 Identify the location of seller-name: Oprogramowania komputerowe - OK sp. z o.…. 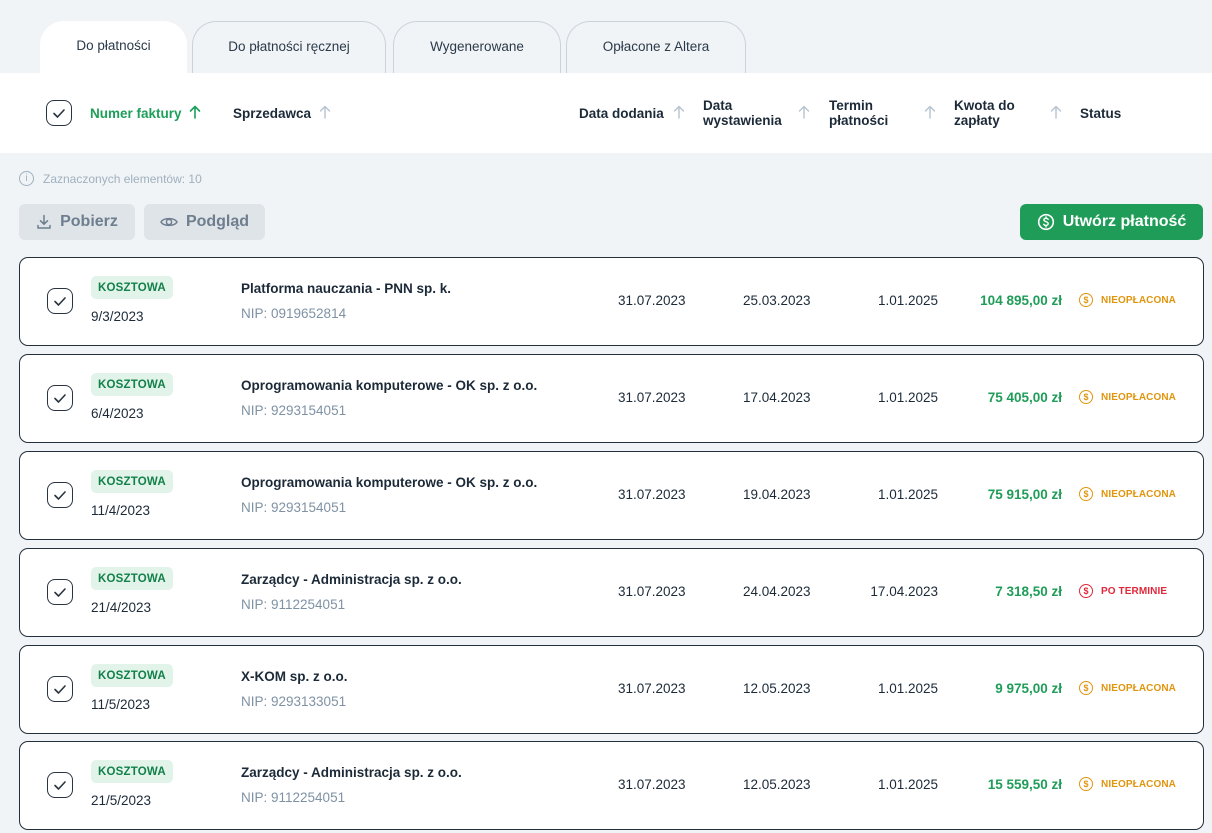
(389, 385).